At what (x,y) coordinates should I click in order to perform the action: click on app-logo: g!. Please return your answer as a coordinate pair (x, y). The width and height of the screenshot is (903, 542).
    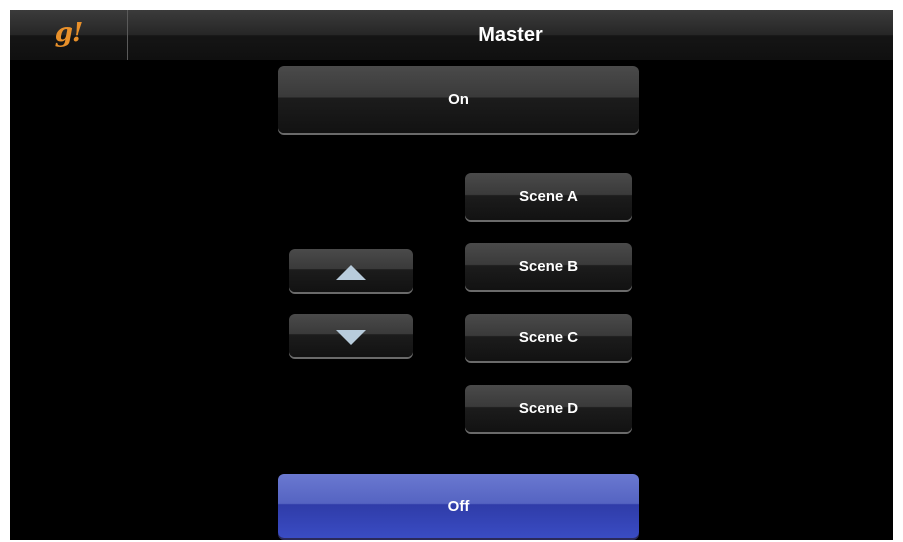
    Looking at the image, I should click on (69, 33).